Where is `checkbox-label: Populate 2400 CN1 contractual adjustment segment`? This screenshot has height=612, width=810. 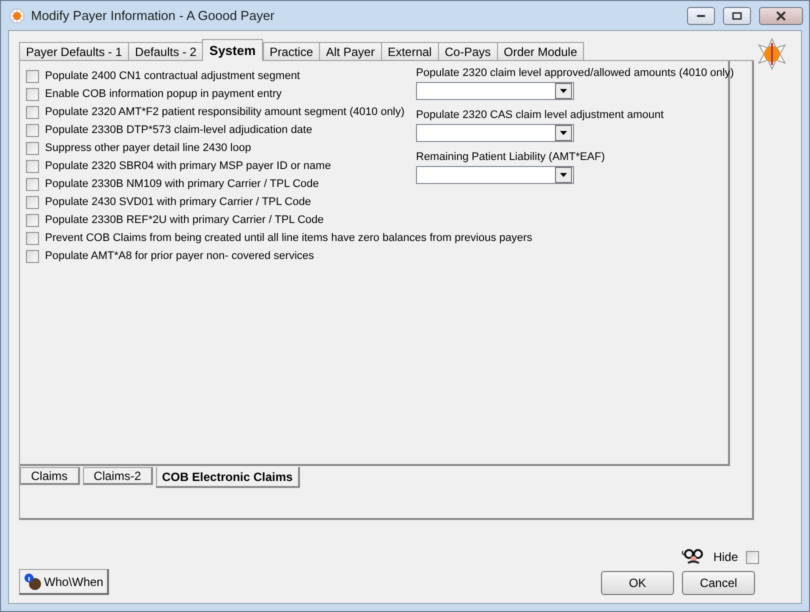
checkbox-label: Populate 2400 CN1 contractual adjustment segment is located at coordinates (172, 76).